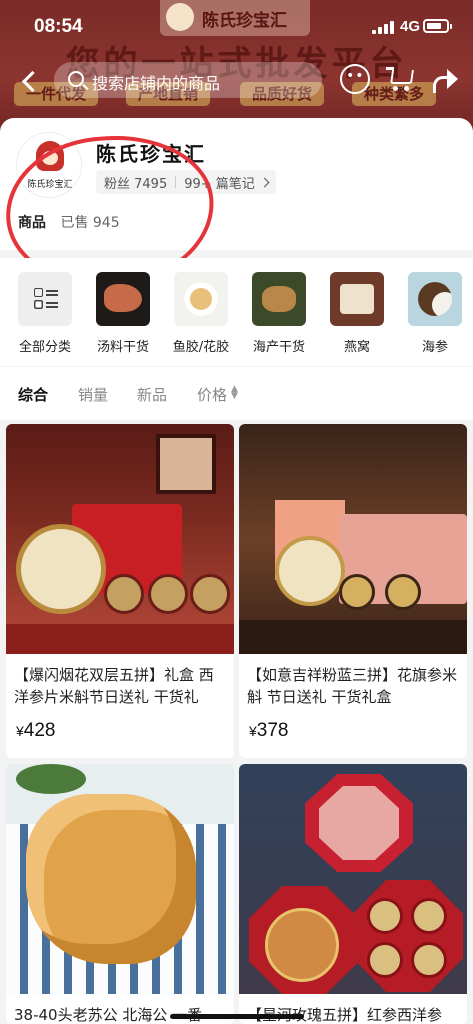 The width and height of the screenshot is (473, 1024). I want to click on network-label: 4G, so click(410, 26).